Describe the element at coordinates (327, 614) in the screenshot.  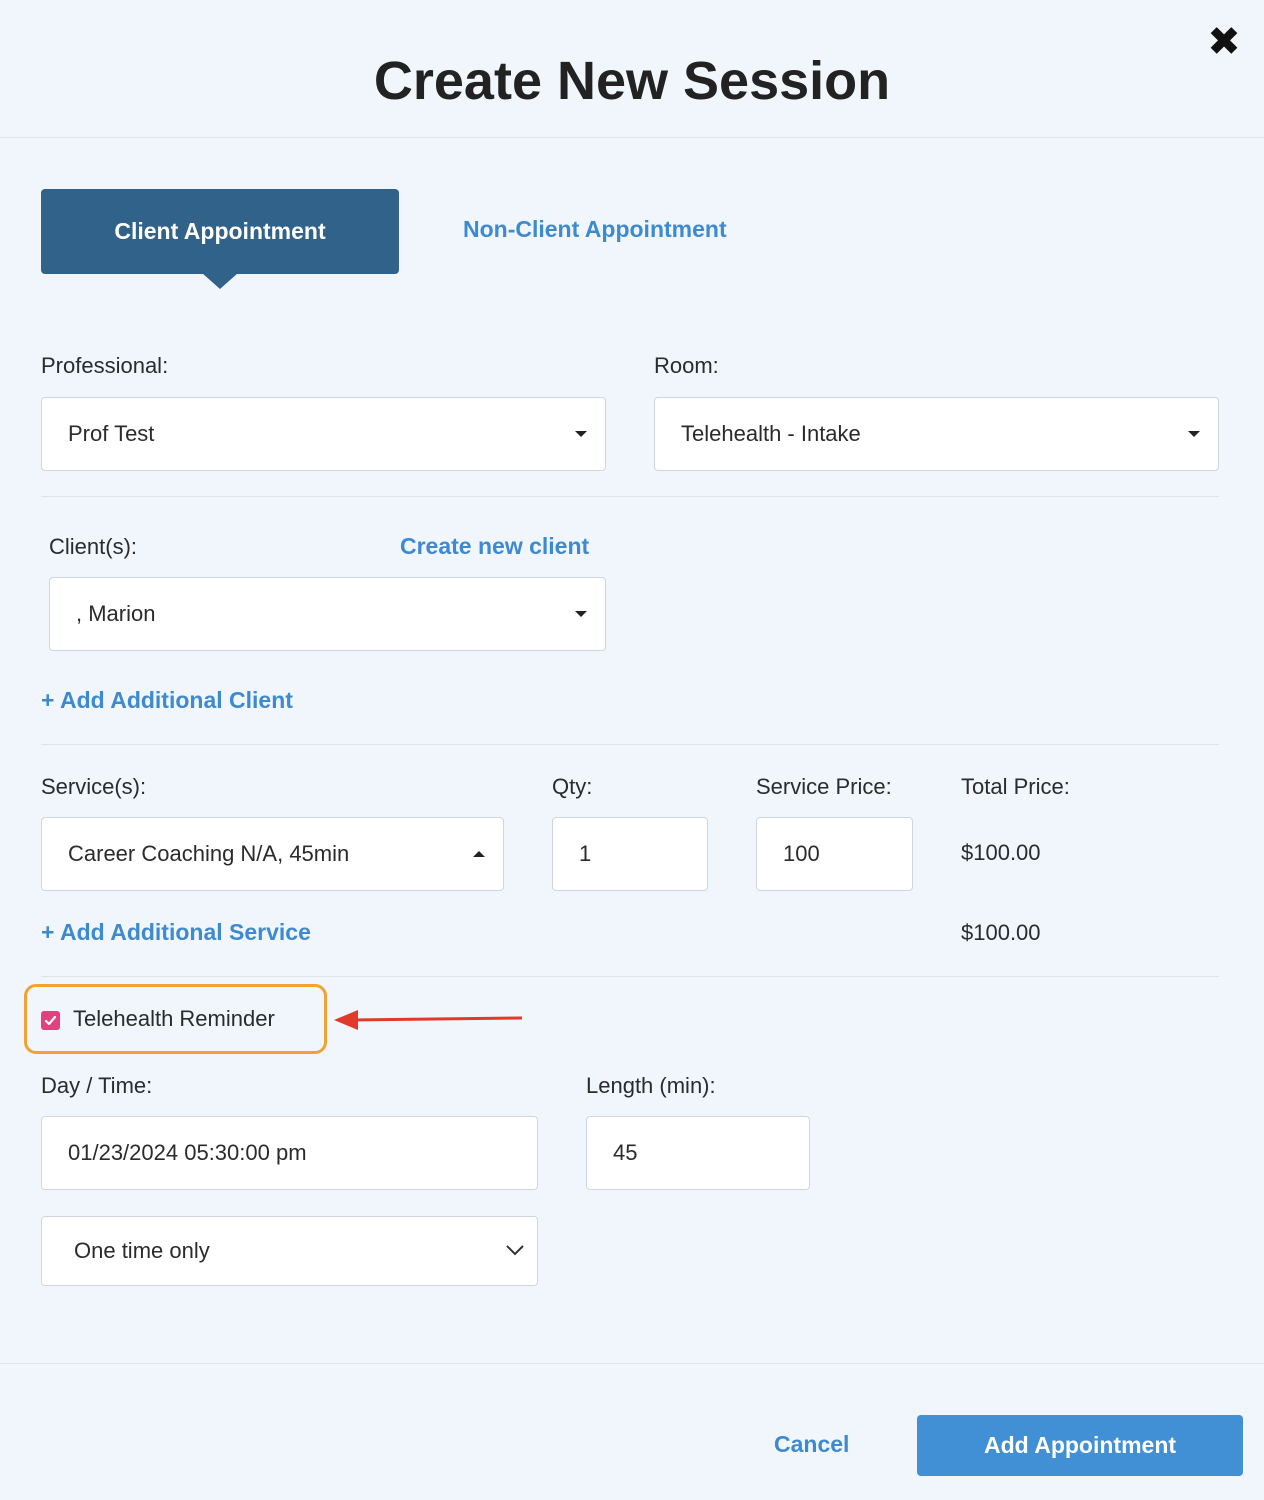
I see `client-select: , Marion` at that location.